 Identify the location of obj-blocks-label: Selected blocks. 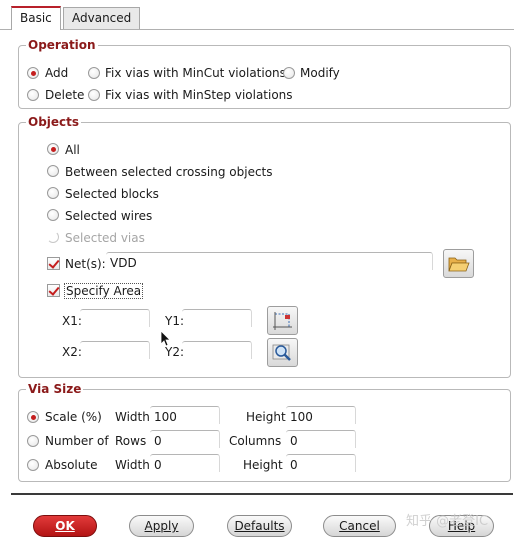
(112, 194).